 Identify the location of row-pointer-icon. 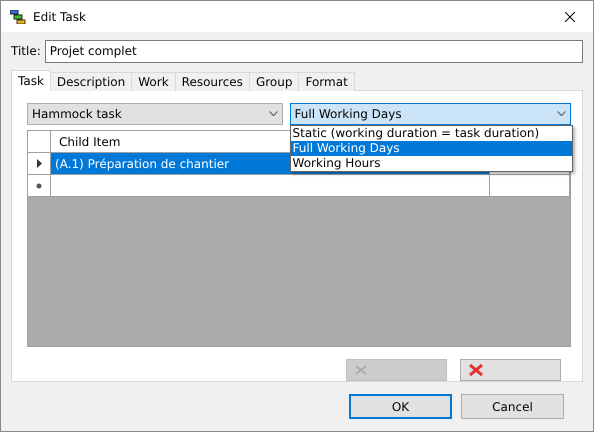
(39, 163).